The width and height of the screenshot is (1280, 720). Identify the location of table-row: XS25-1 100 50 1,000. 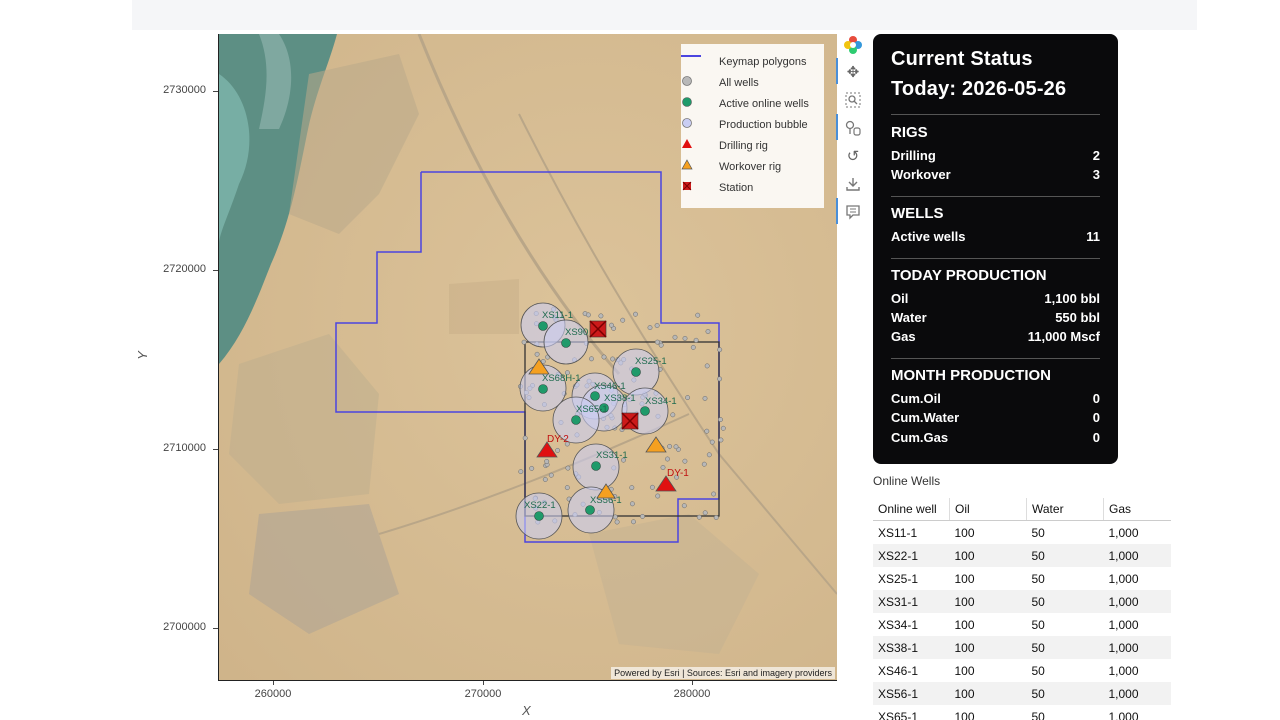
(1022, 578).